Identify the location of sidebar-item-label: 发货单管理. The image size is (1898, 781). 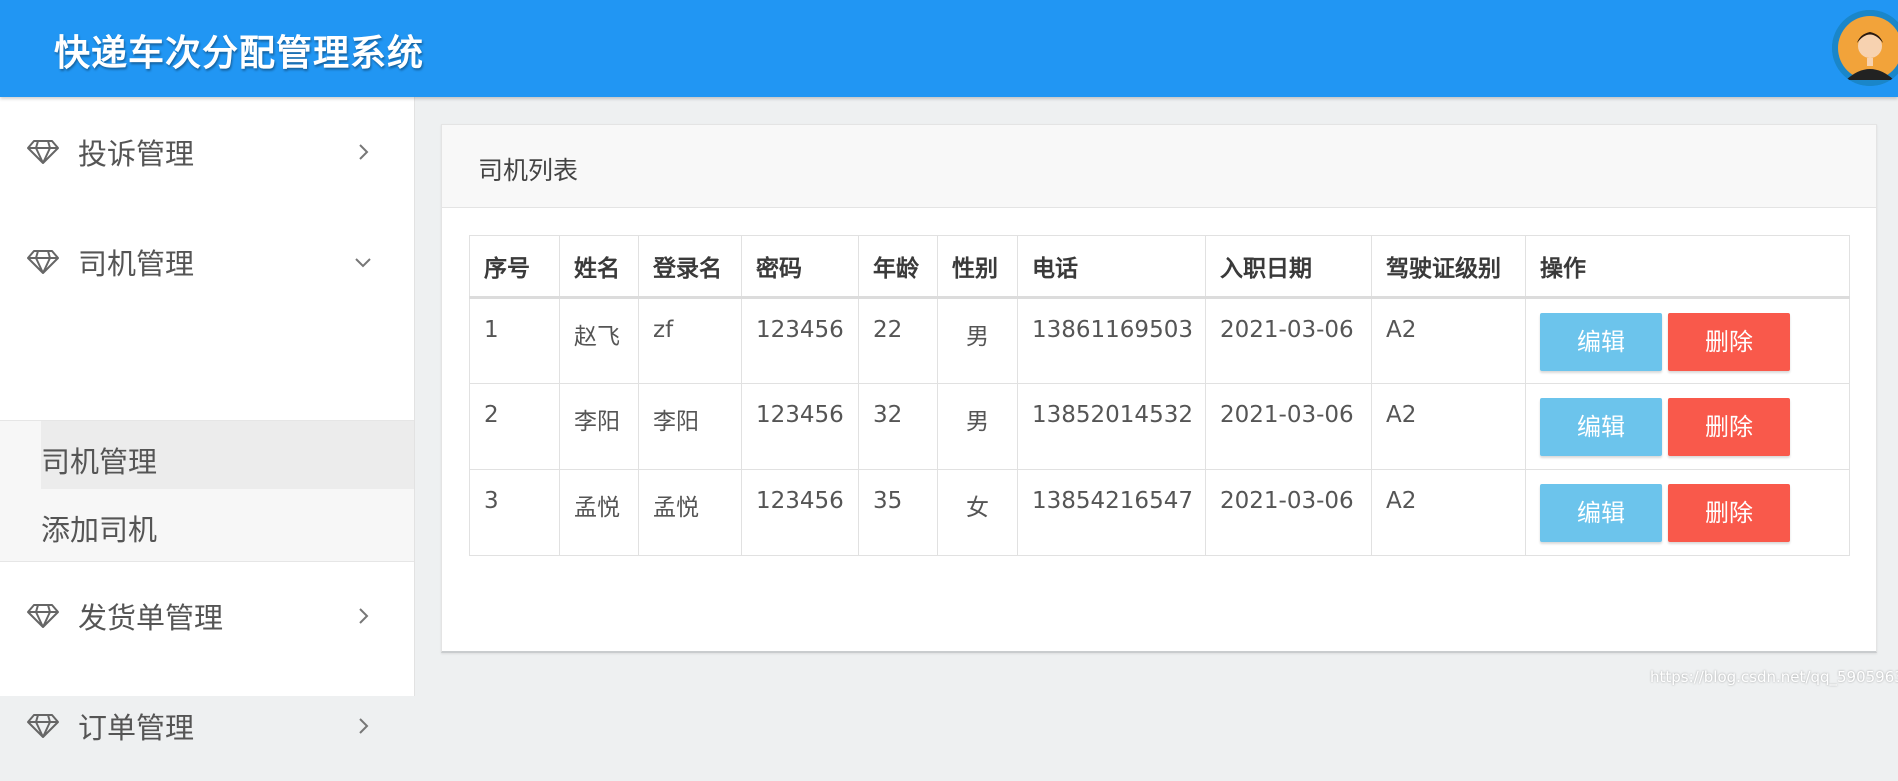
(151, 618).